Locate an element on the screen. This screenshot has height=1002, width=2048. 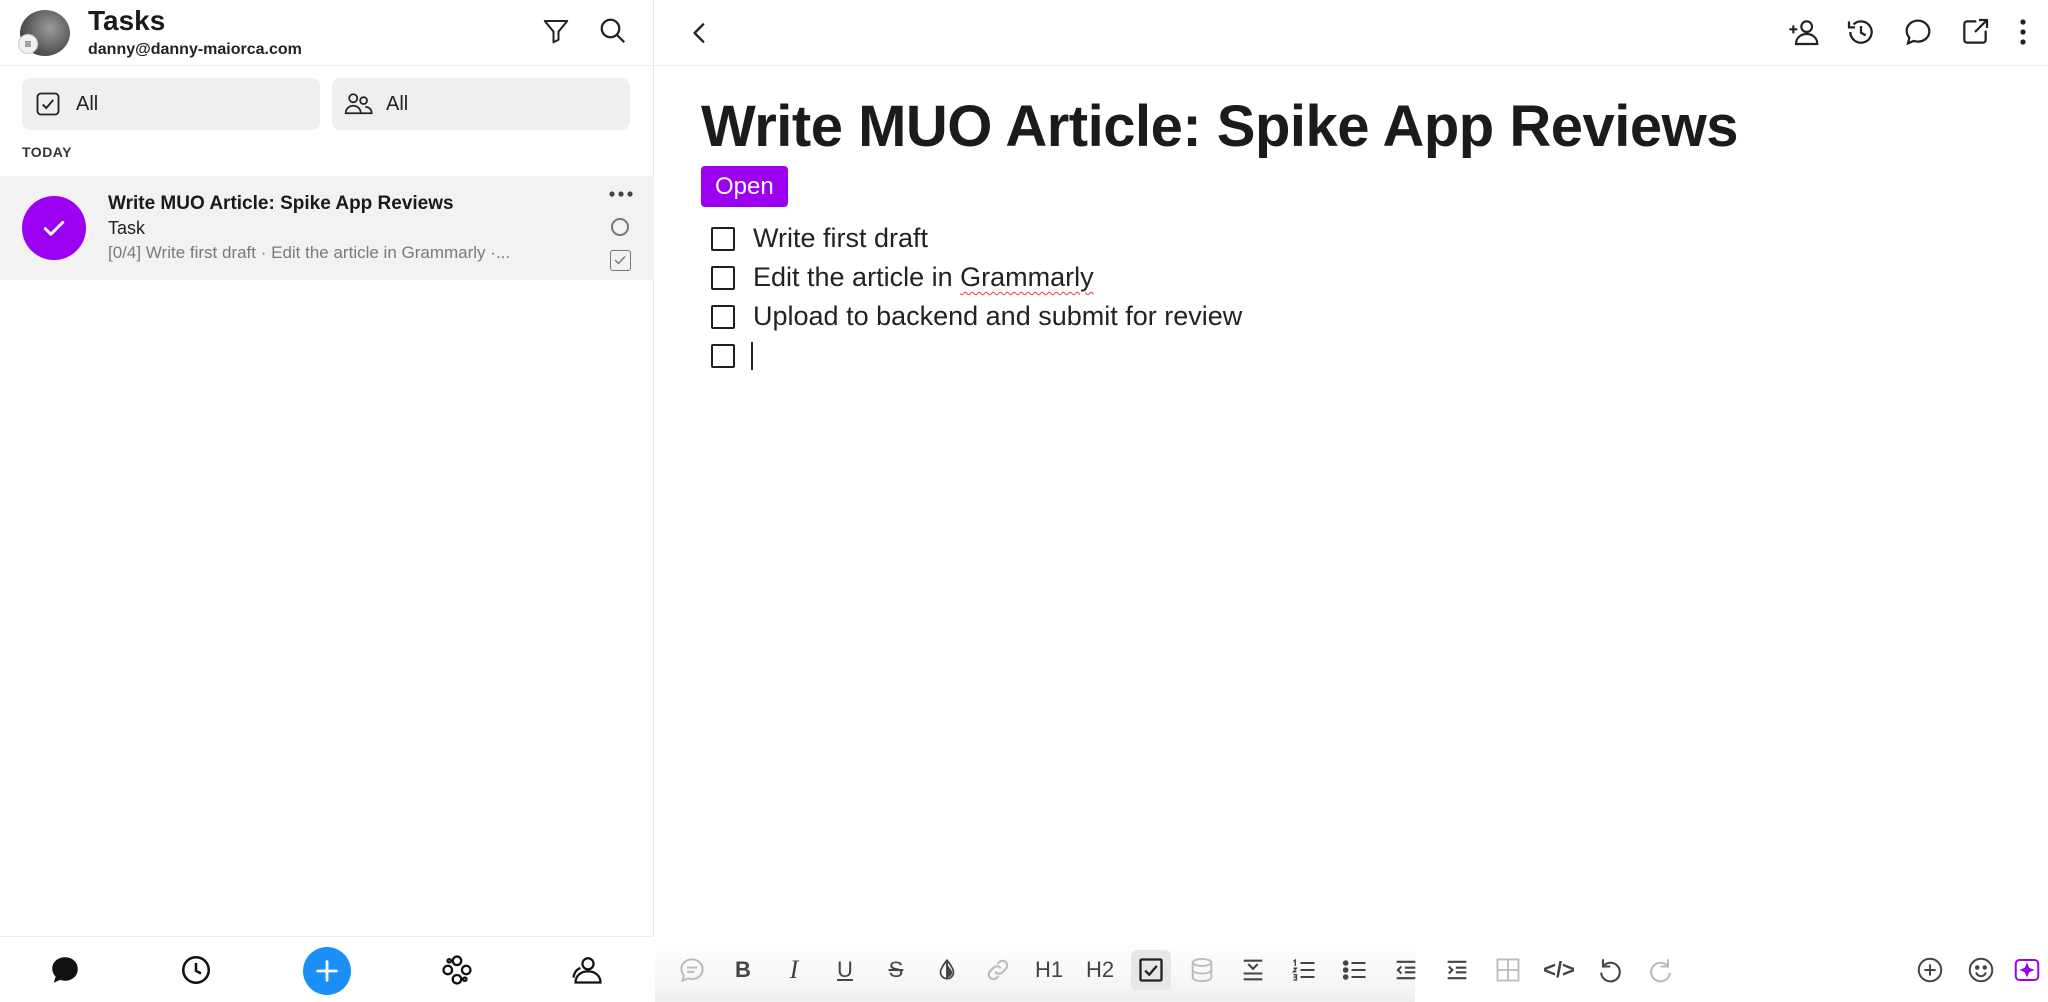
detail-header is located at coordinates (1351, 33).